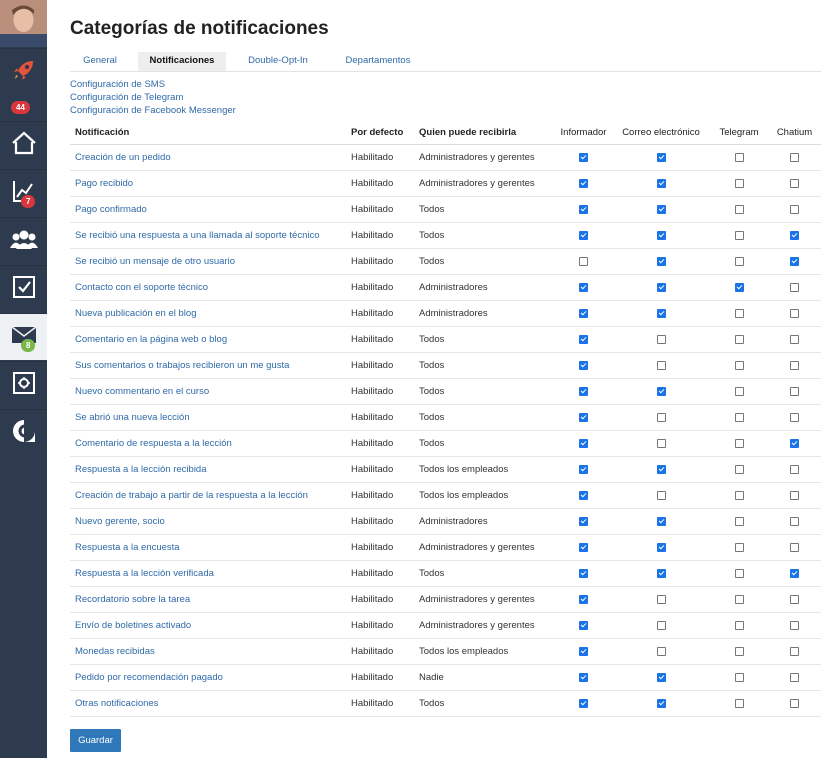 This screenshot has height=758, width=821. What do you see at coordinates (378, 61) in the screenshot?
I see `tab-departments: Departamentos` at bounding box center [378, 61].